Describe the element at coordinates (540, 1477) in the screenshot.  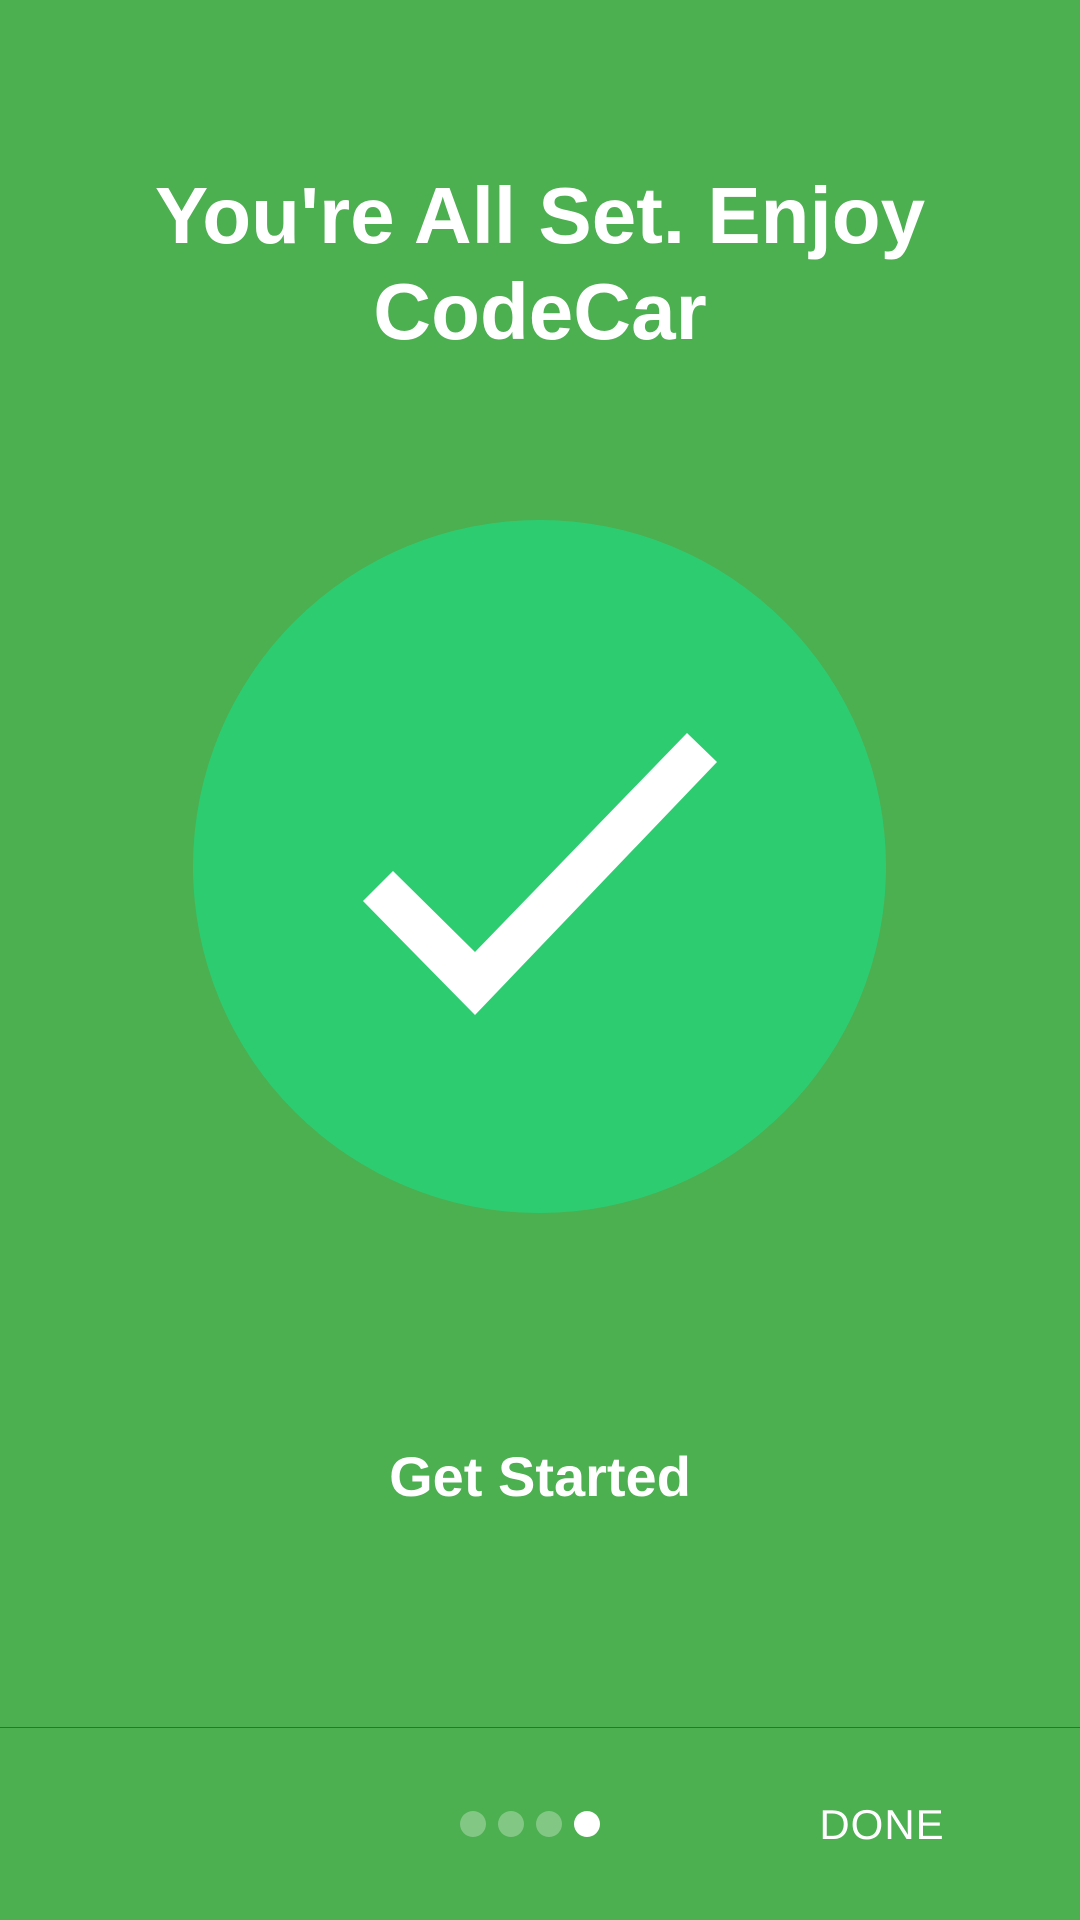
I see `get-started-button: Get Started` at that location.